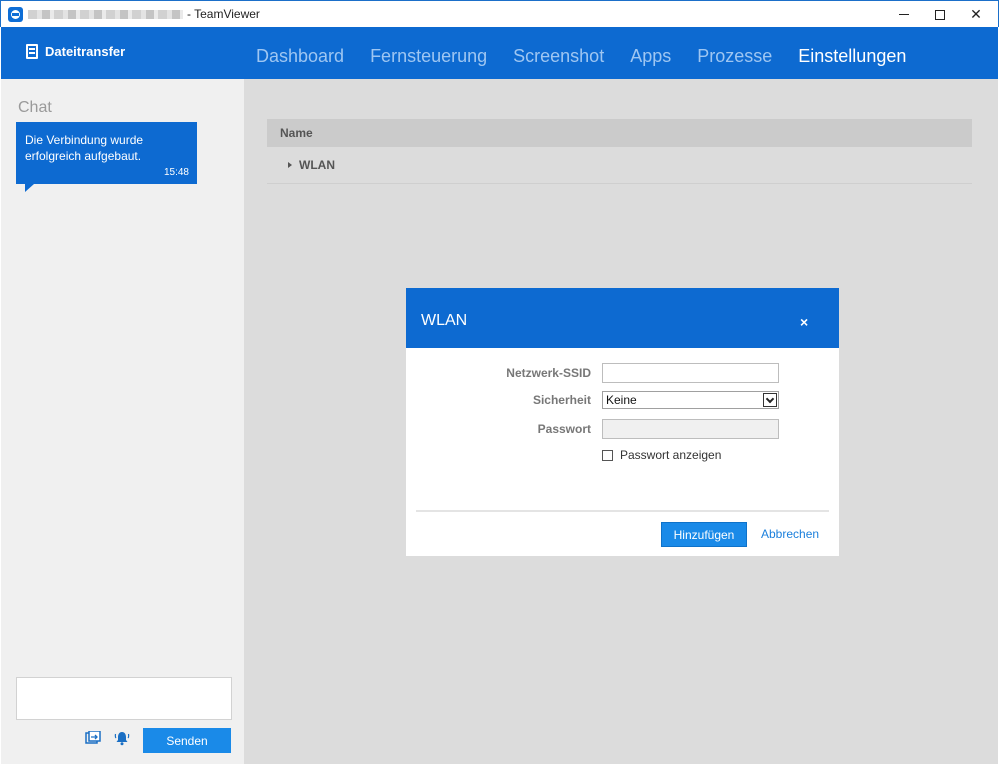 This screenshot has width=999, height=765. I want to click on file-transfer-button: Dateitransfer, so click(75, 51).